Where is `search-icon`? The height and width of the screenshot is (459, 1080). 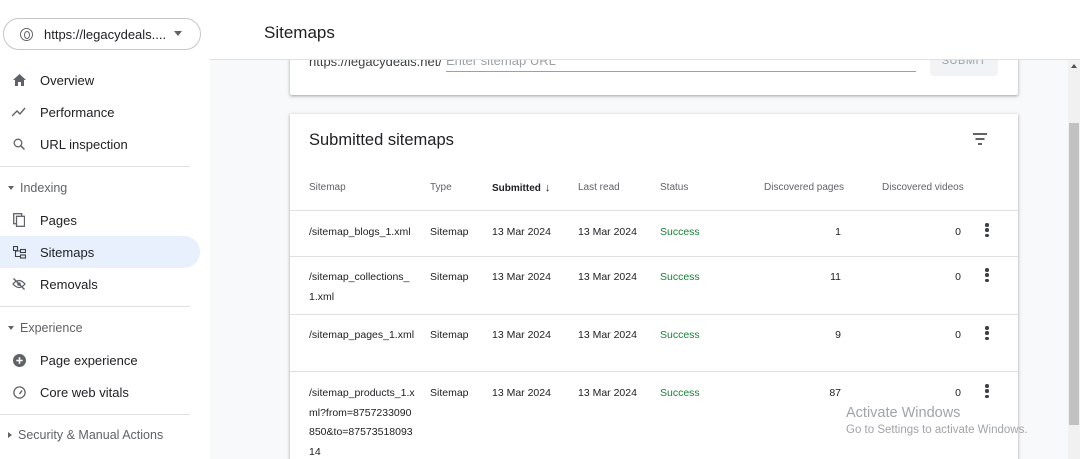
search-icon is located at coordinates (19, 144).